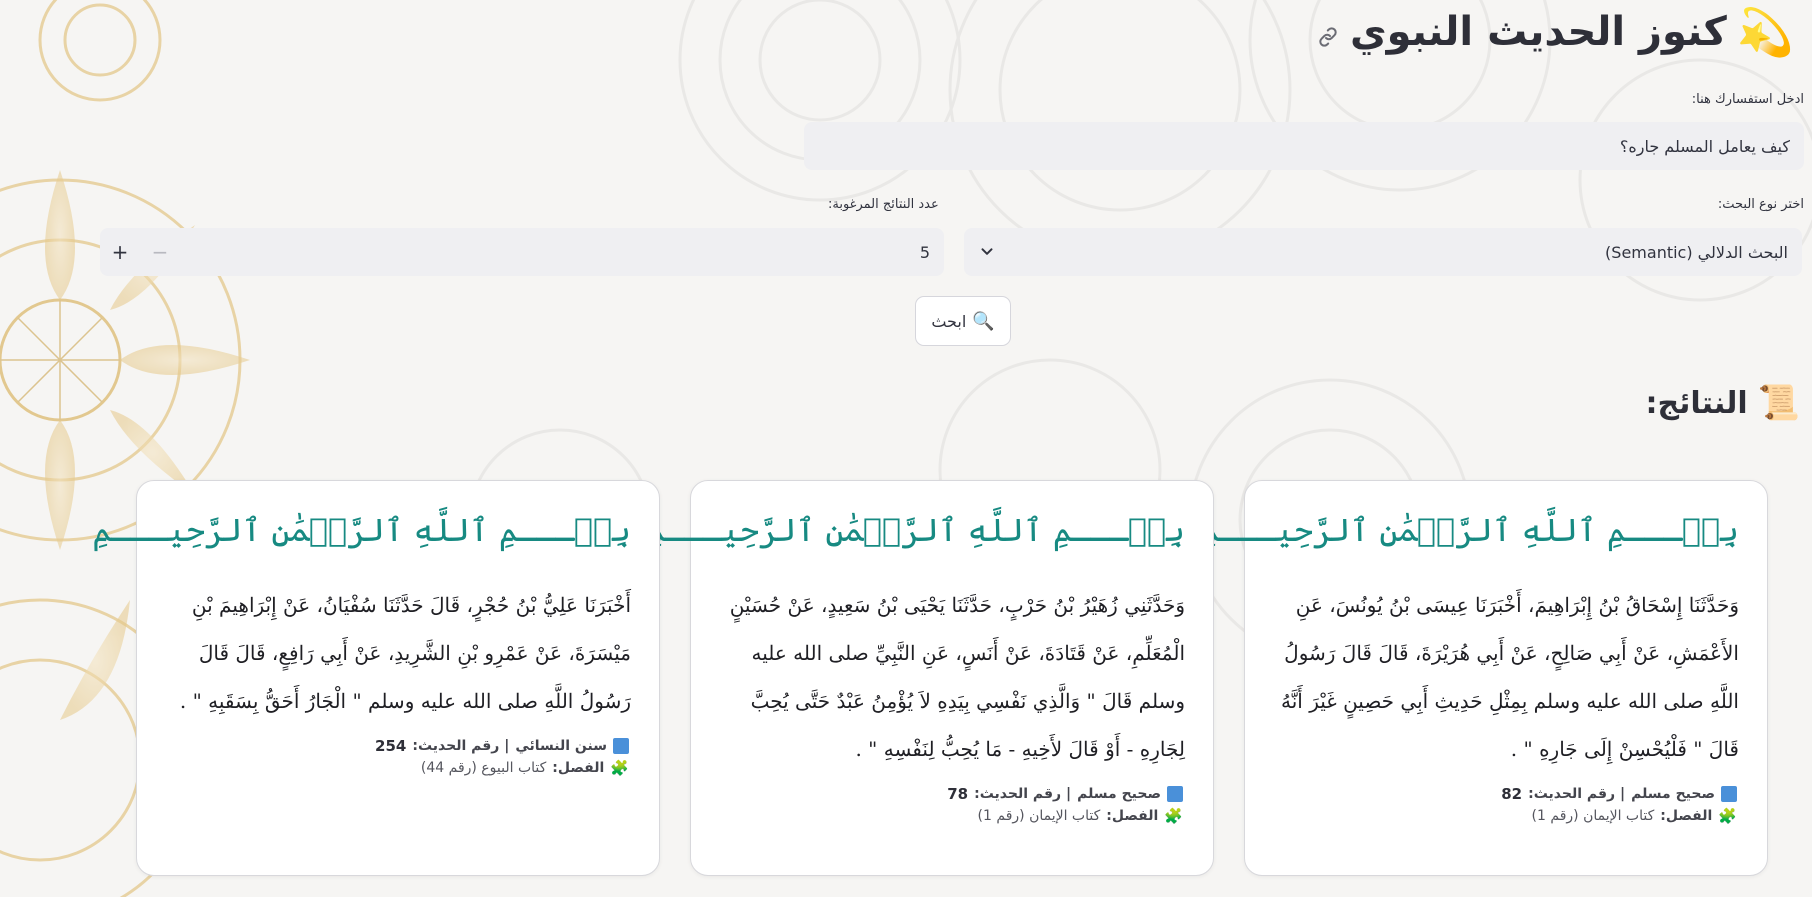 Image resolution: width=1812 pixels, height=897 pixels. What do you see at coordinates (160, 252) in the screenshot?
I see `decrement-button: −` at bounding box center [160, 252].